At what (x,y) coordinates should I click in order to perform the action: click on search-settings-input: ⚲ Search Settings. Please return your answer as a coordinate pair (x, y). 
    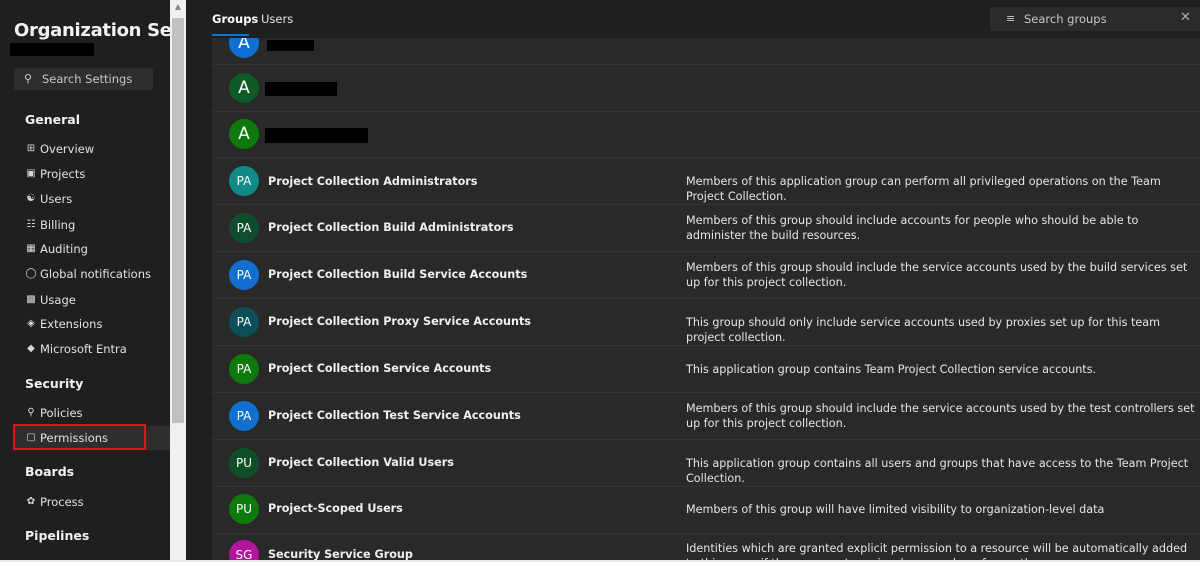
    Looking at the image, I should click on (83, 79).